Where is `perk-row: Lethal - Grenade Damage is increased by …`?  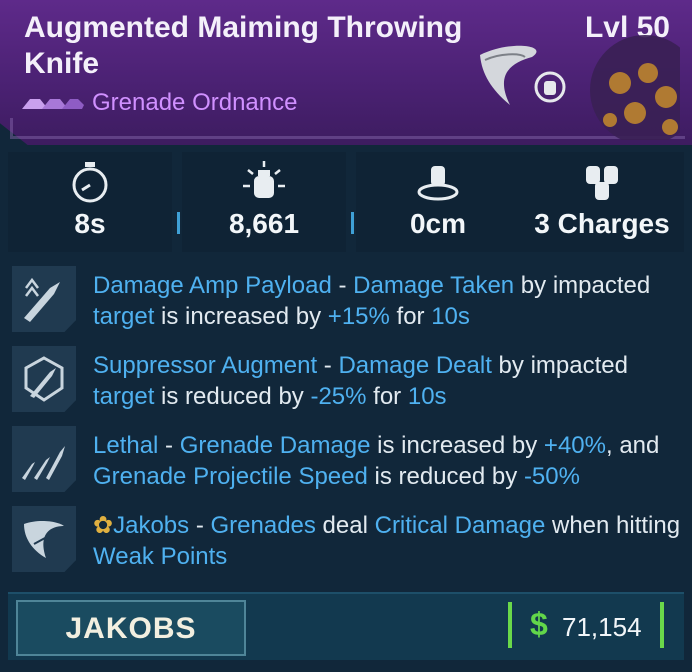
perk-row: Lethal - Grenade Damage is increased by … is located at coordinates (346, 459).